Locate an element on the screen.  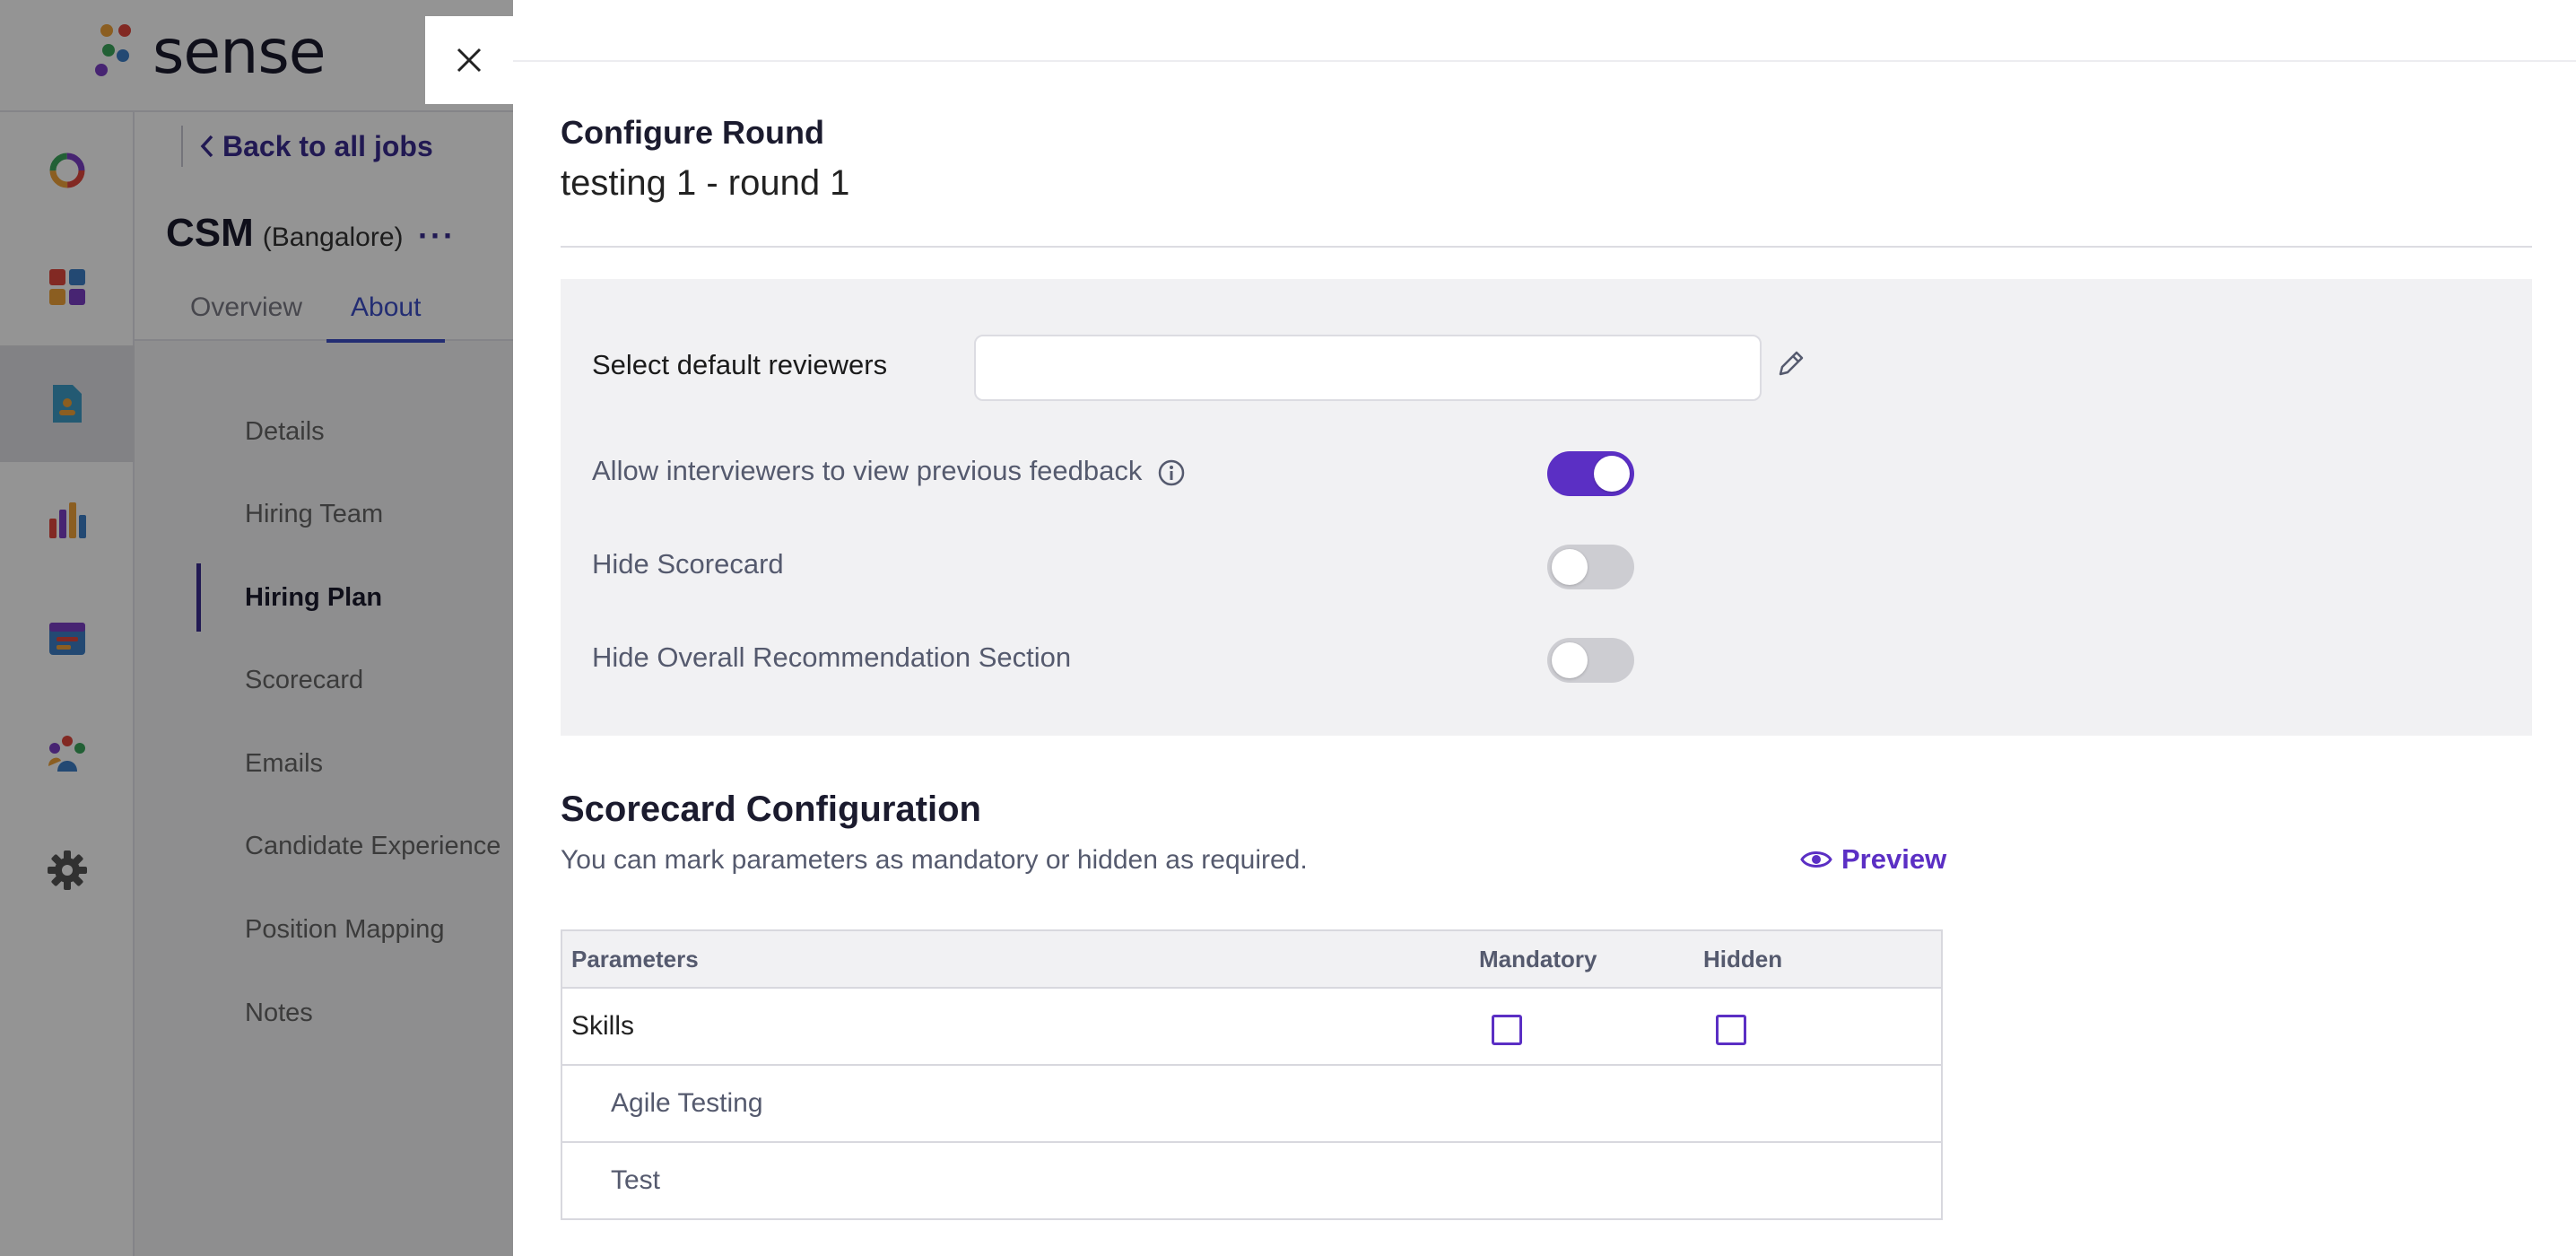
close-drawer-button is located at coordinates (469, 60).